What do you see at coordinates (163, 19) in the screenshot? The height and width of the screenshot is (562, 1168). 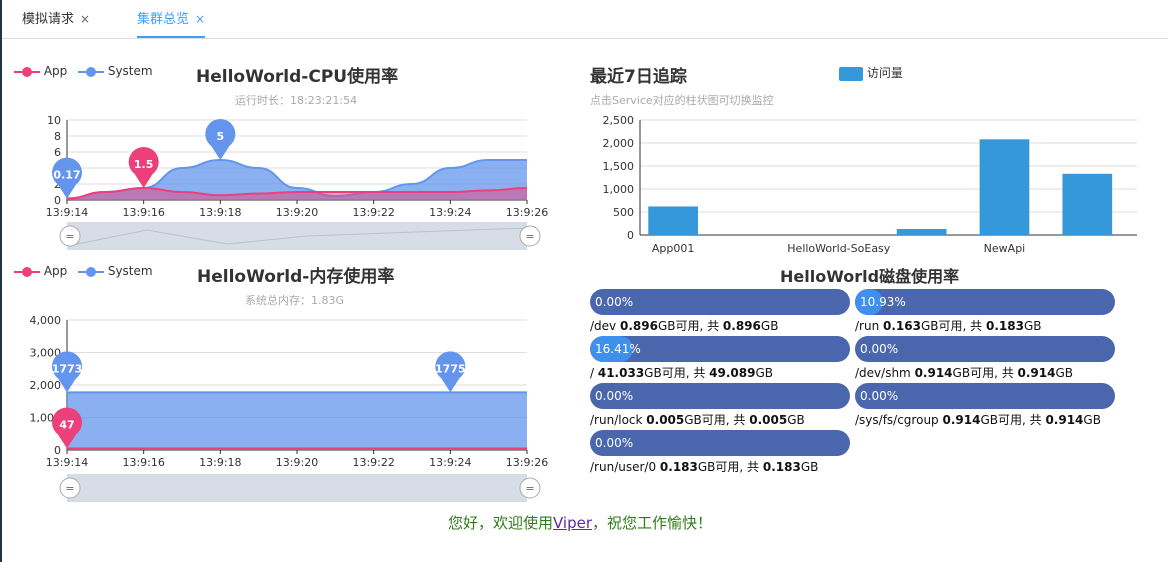 I see `tab-label: 集群总览` at bounding box center [163, 19].